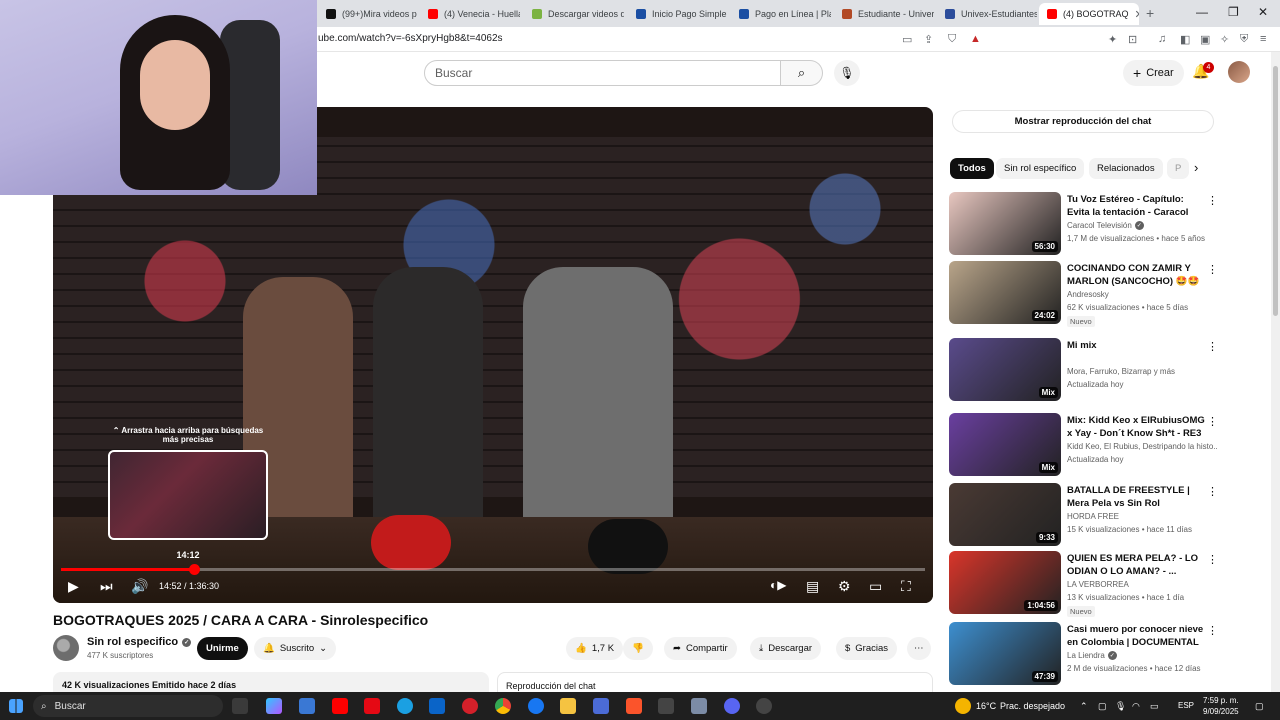  I want to click on channel-avatar, so click(66, 648).